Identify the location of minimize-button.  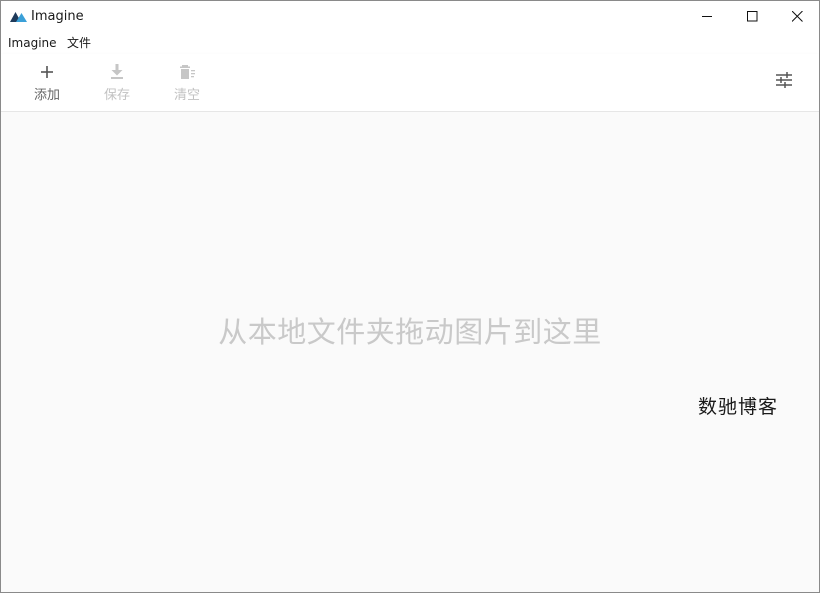
(707, 16).